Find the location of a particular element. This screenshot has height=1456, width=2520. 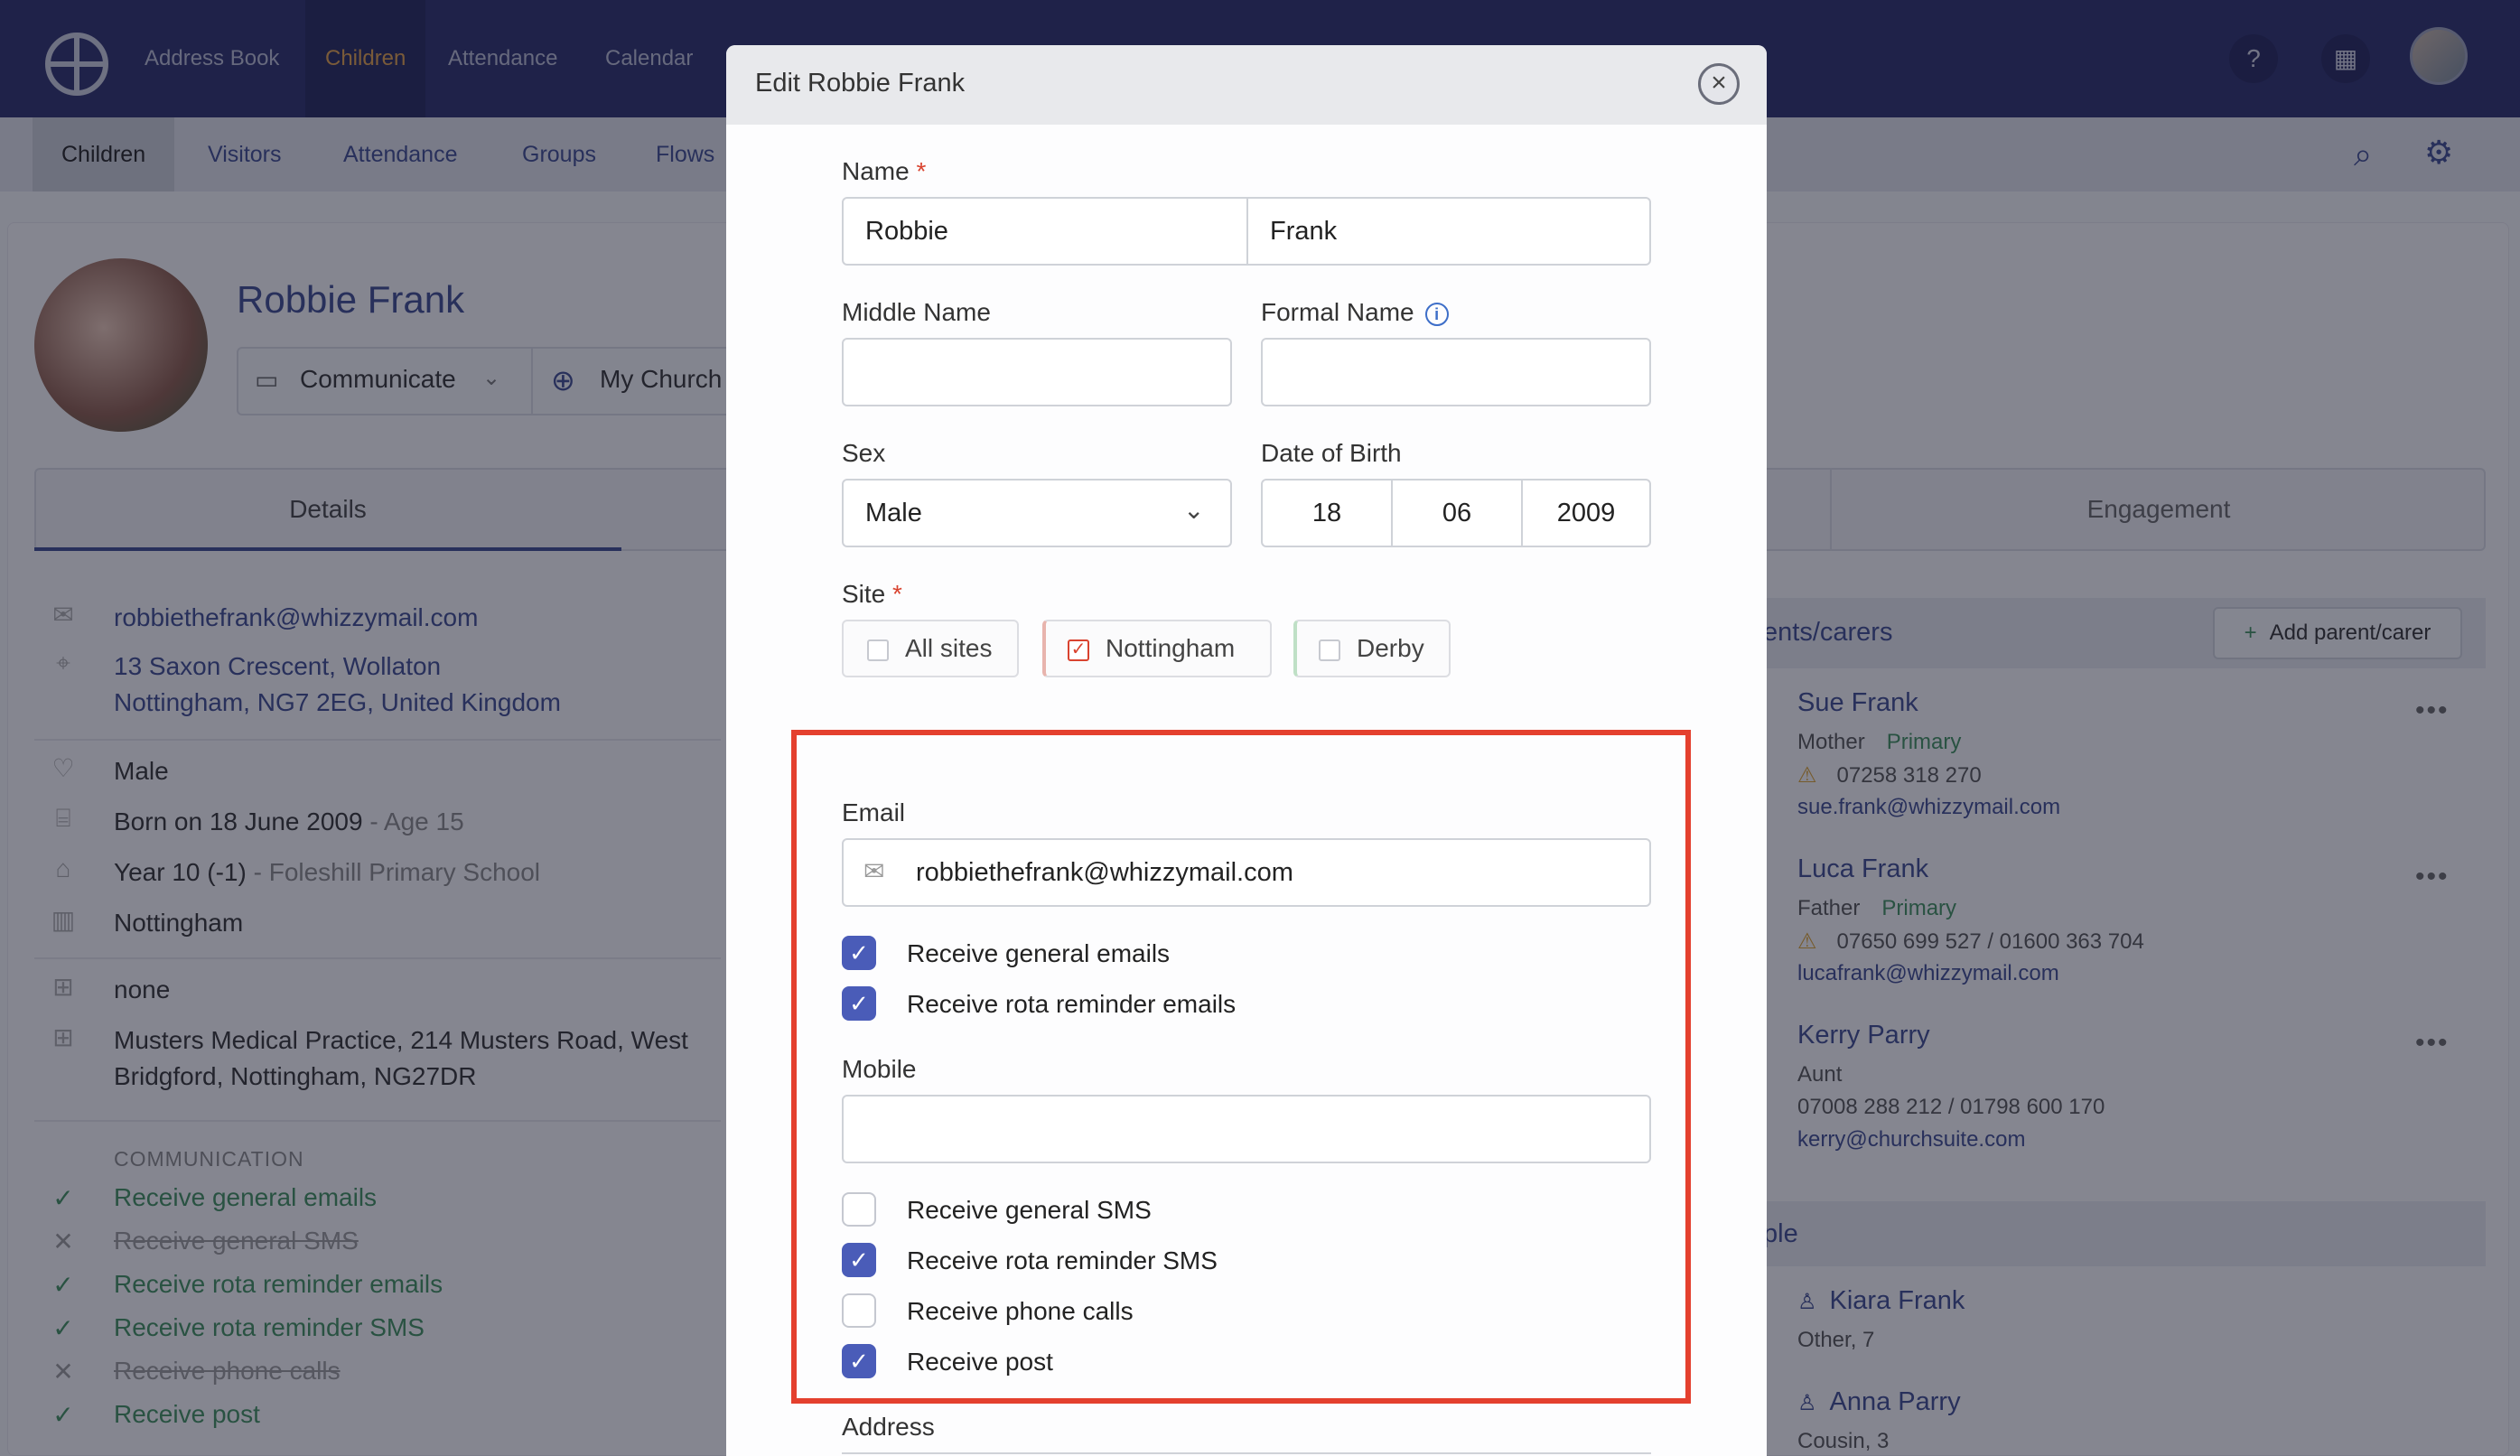

dob-month-input: 06 is located at coordinates (1457, 513).